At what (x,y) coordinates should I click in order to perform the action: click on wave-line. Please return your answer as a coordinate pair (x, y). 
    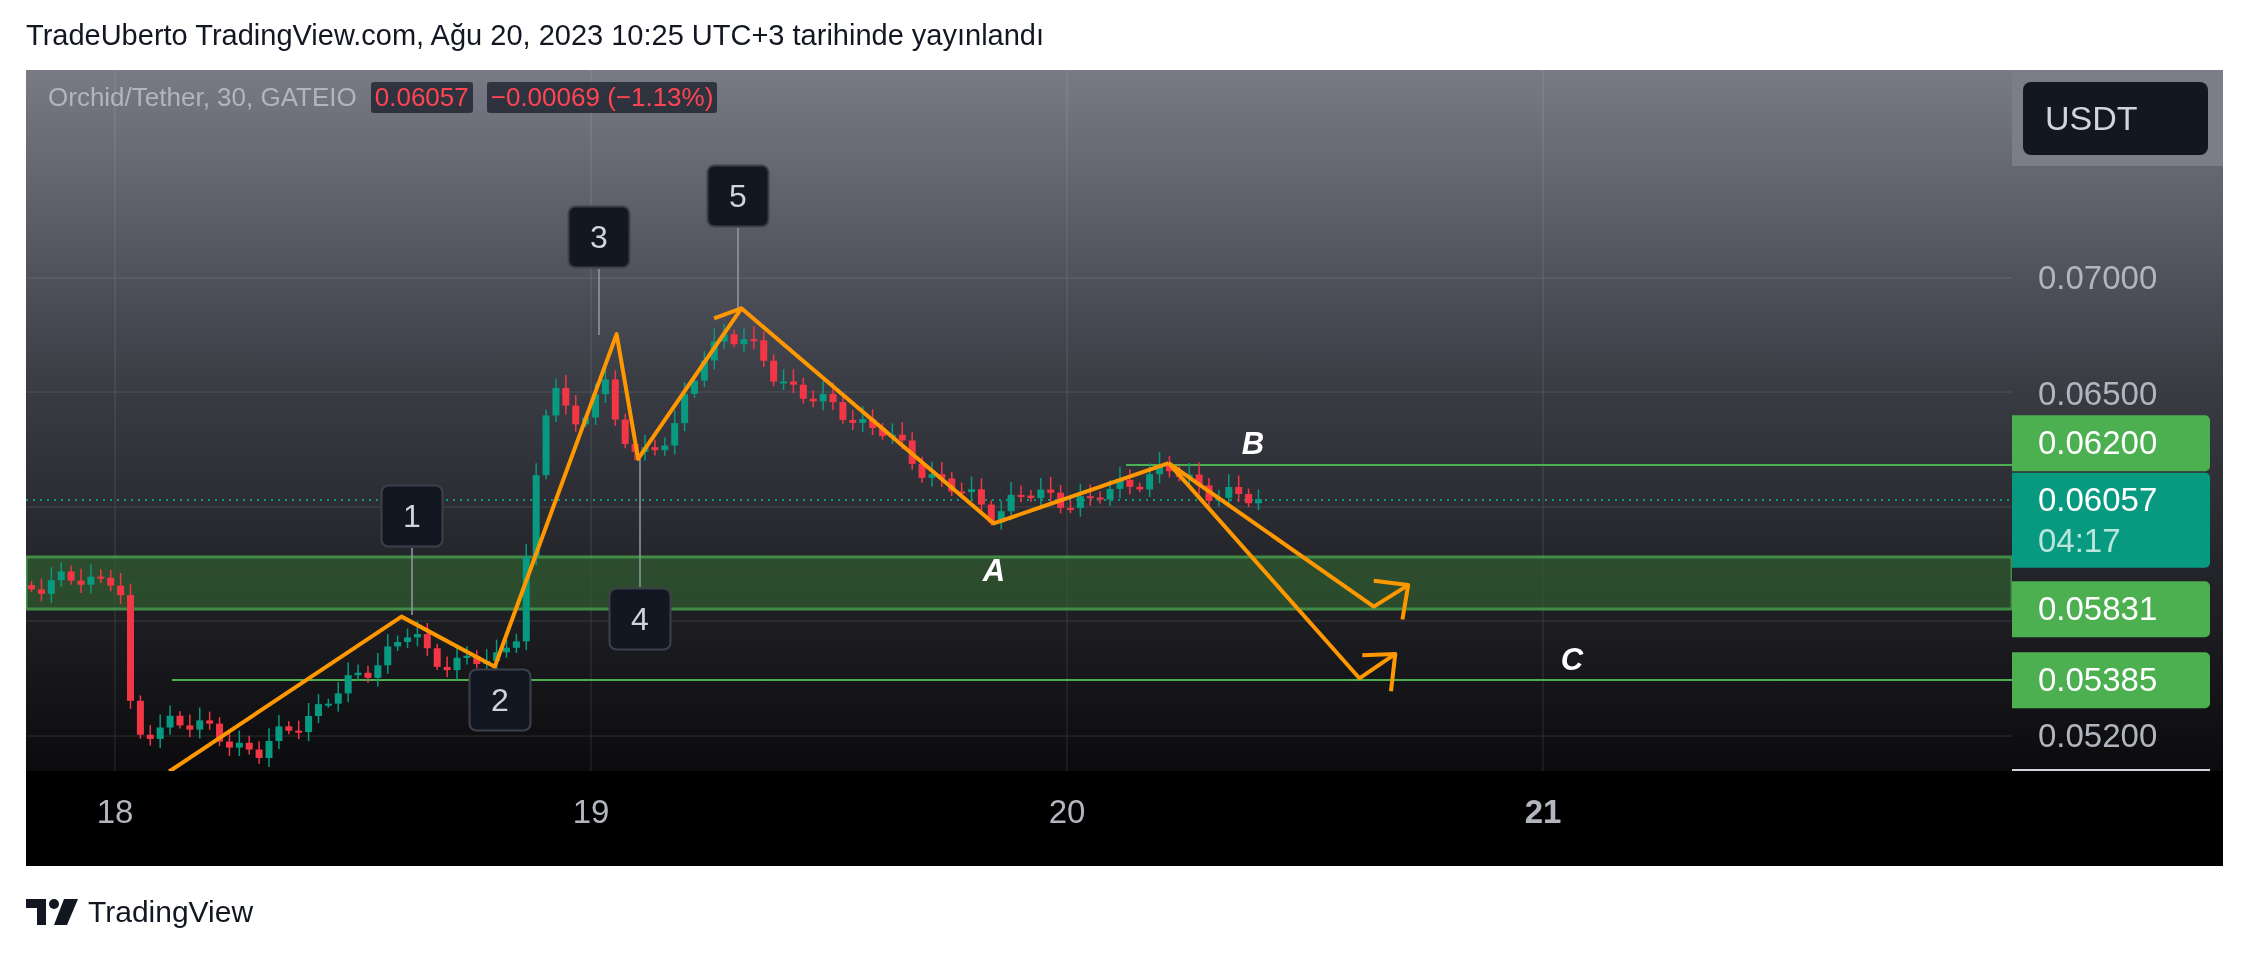
    Looking at the image, I should click on (728, 313).